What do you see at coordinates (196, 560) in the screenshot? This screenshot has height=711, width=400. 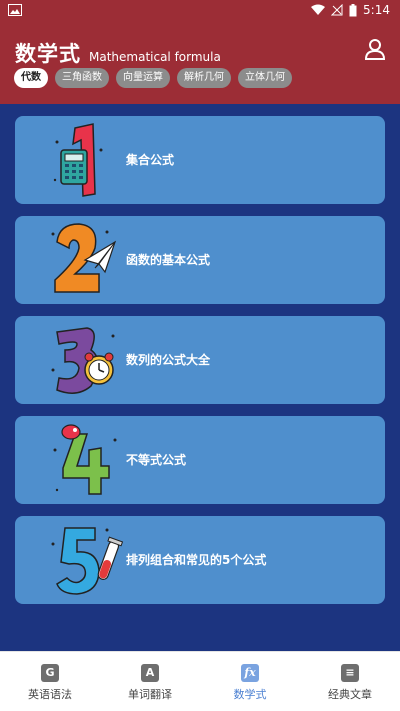 I see `card-label: 排列组合和常见的5个公式` at bounding box center [196, 560].